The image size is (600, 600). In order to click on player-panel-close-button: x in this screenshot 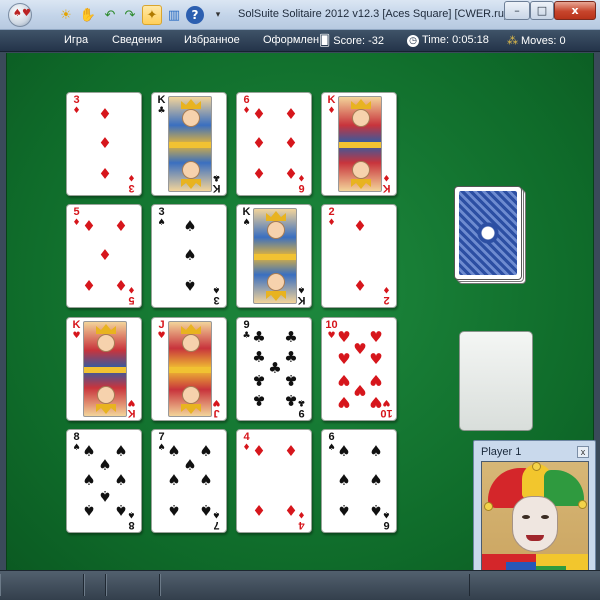, I will do `click(583, 452)`.